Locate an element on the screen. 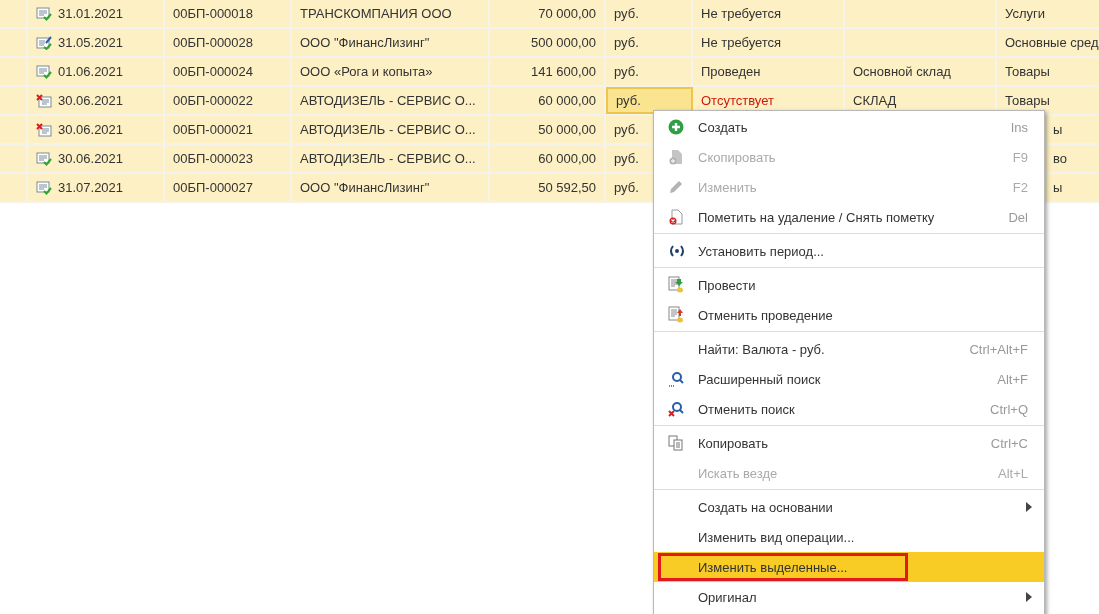  edited-document-icon is located at coordinates (44, 42).